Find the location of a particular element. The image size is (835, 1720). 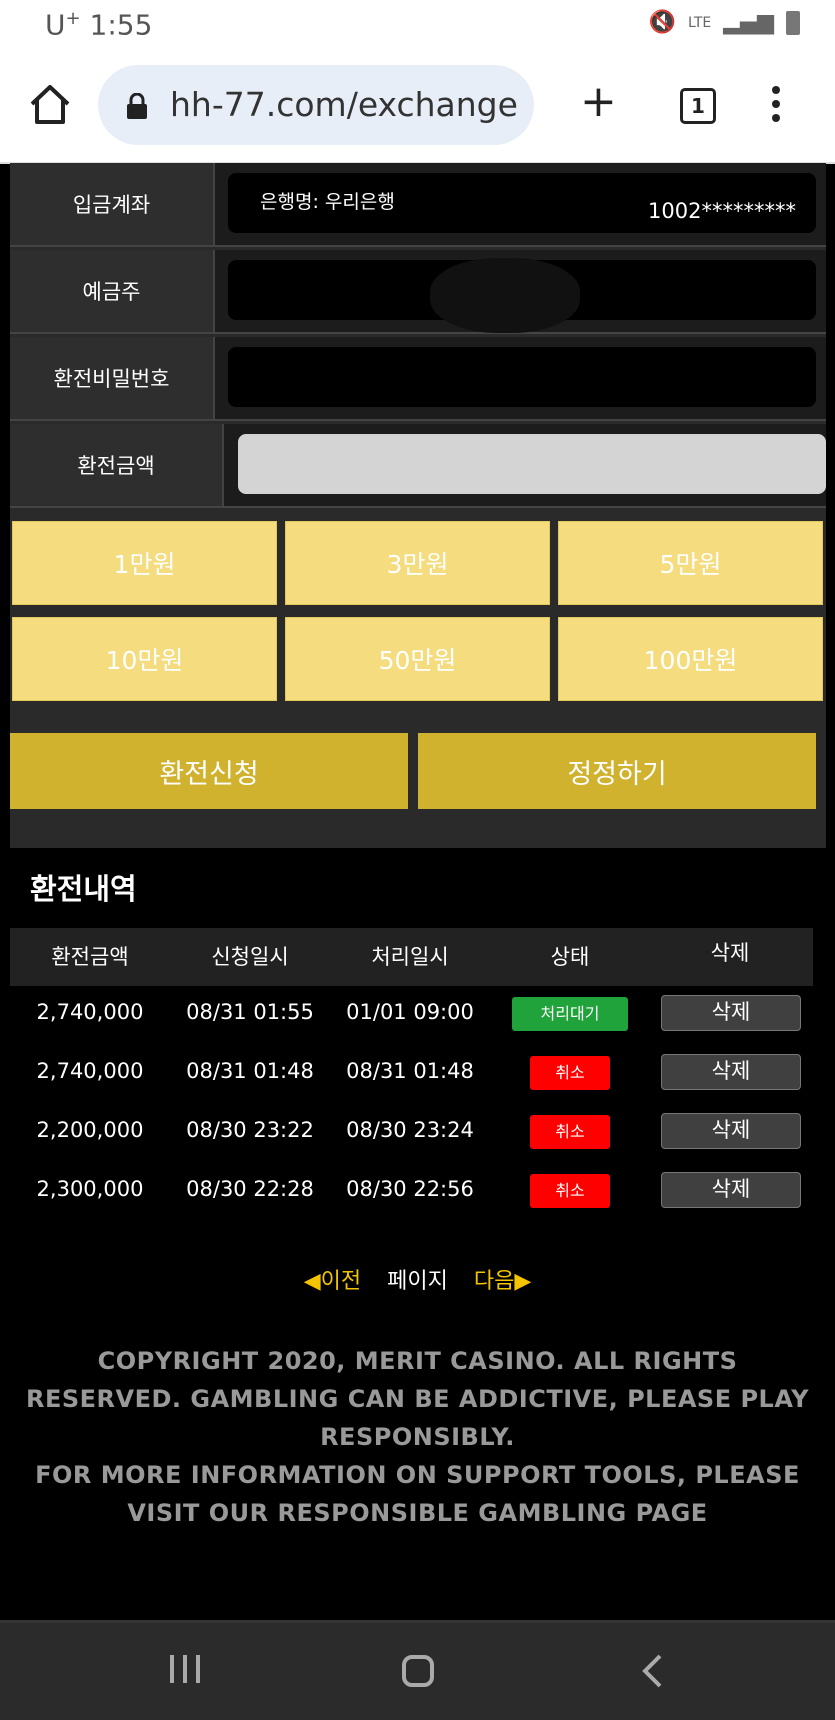

status-icons: 🔇 LTE ▂▄▆ is located at coordinates (724, 22).